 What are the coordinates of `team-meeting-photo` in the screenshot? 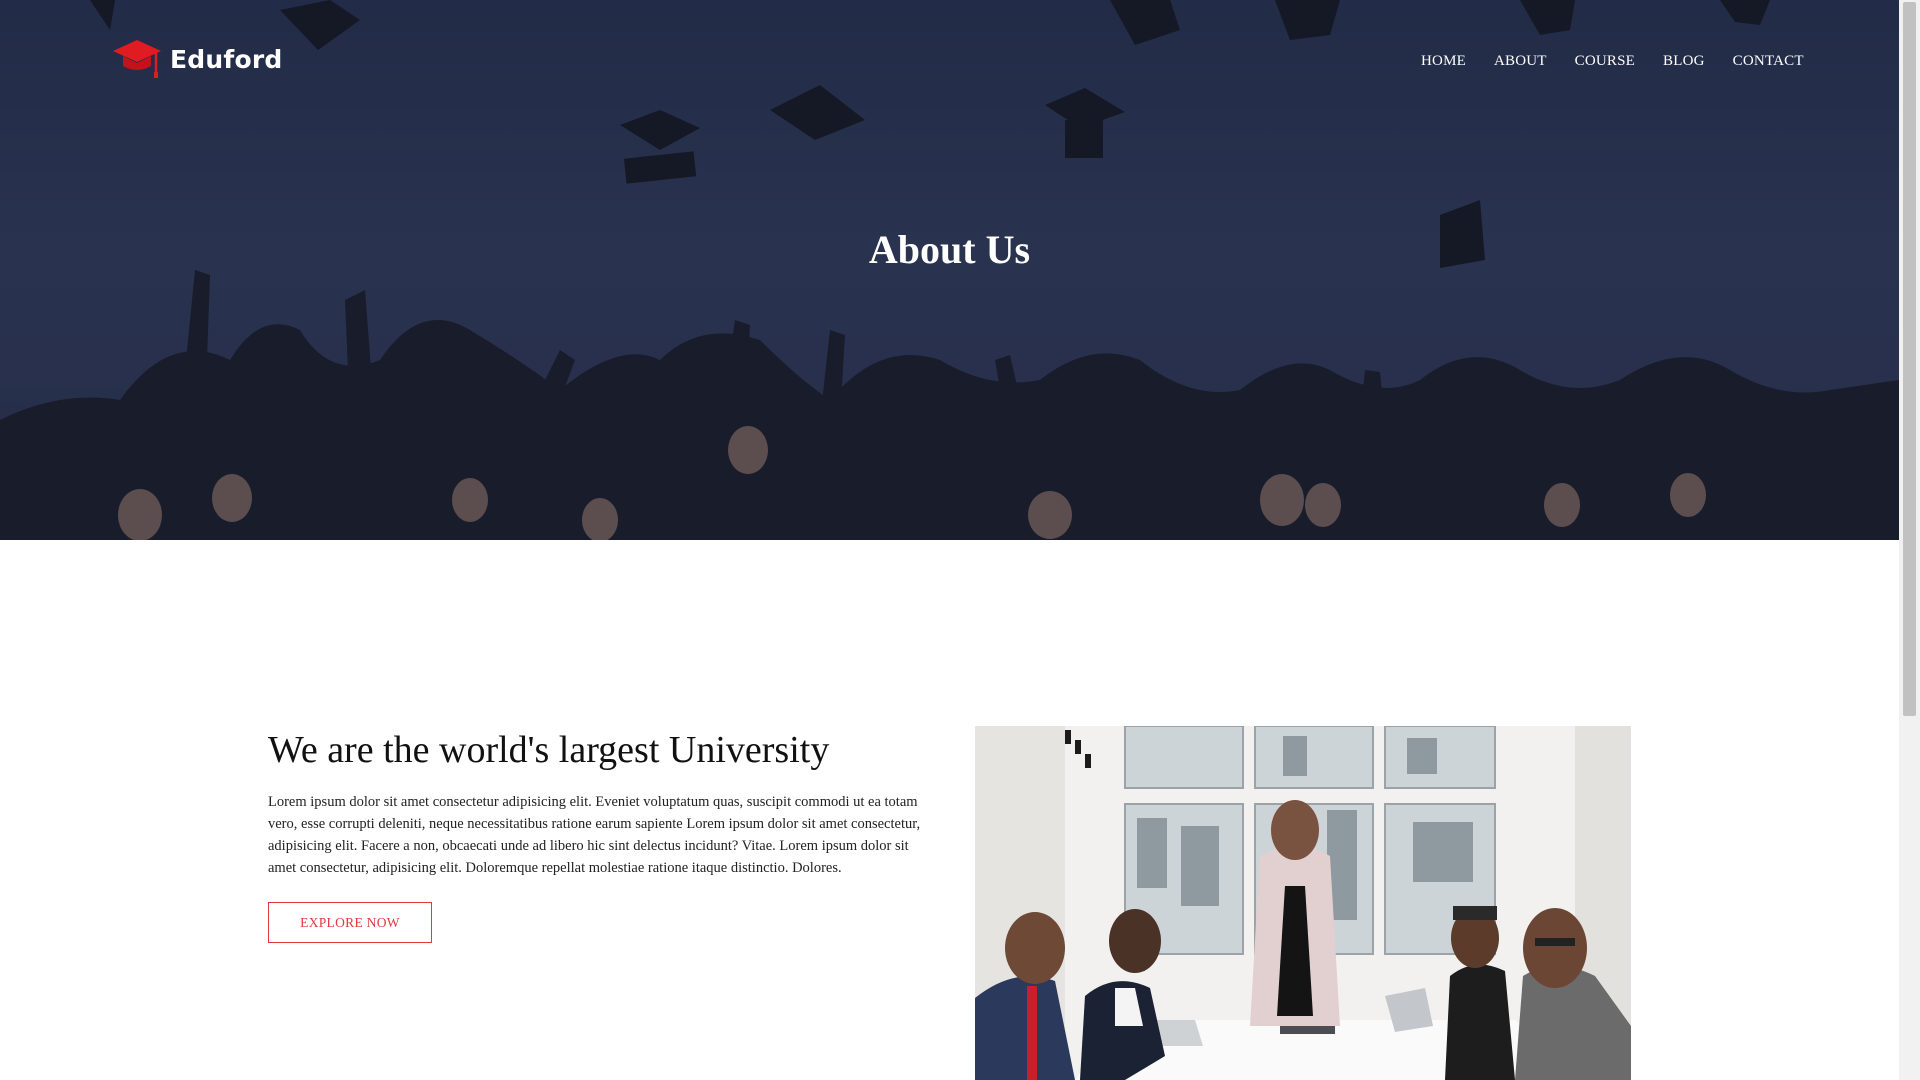 It's located at (1303, 903).